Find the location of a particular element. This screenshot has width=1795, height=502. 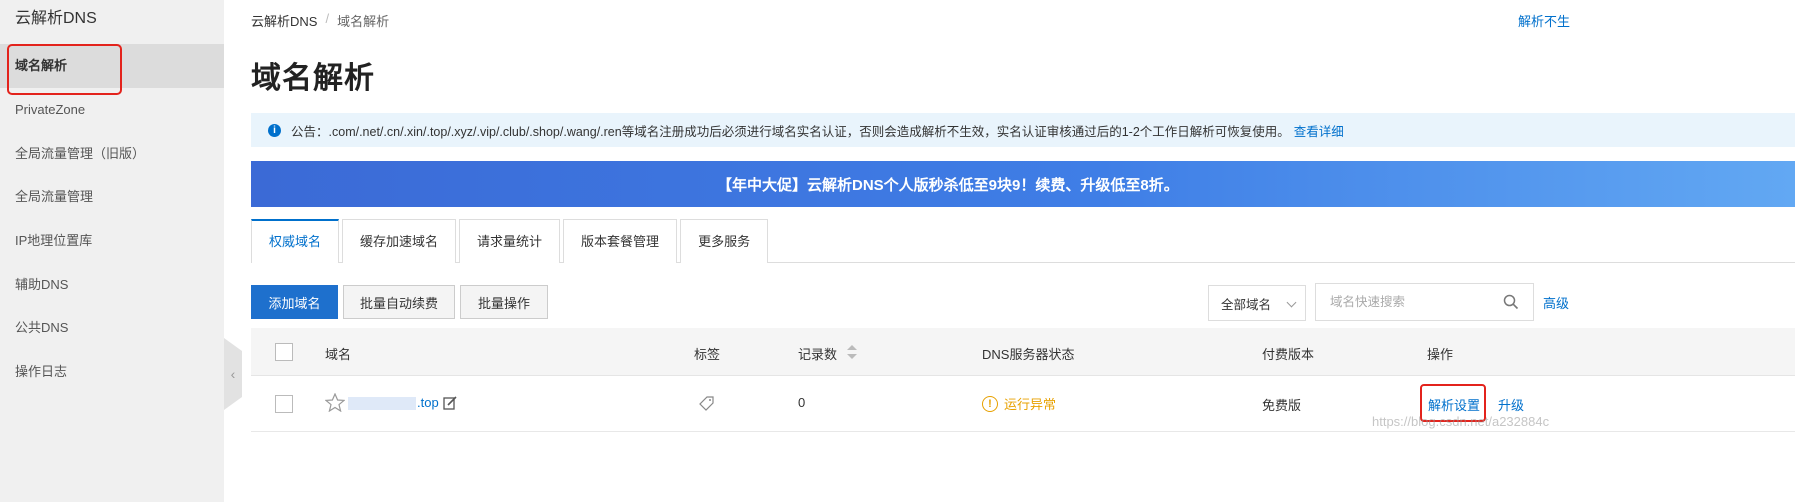

domain-filter-select: 全部域名 is located at coordinates (1257, 303).